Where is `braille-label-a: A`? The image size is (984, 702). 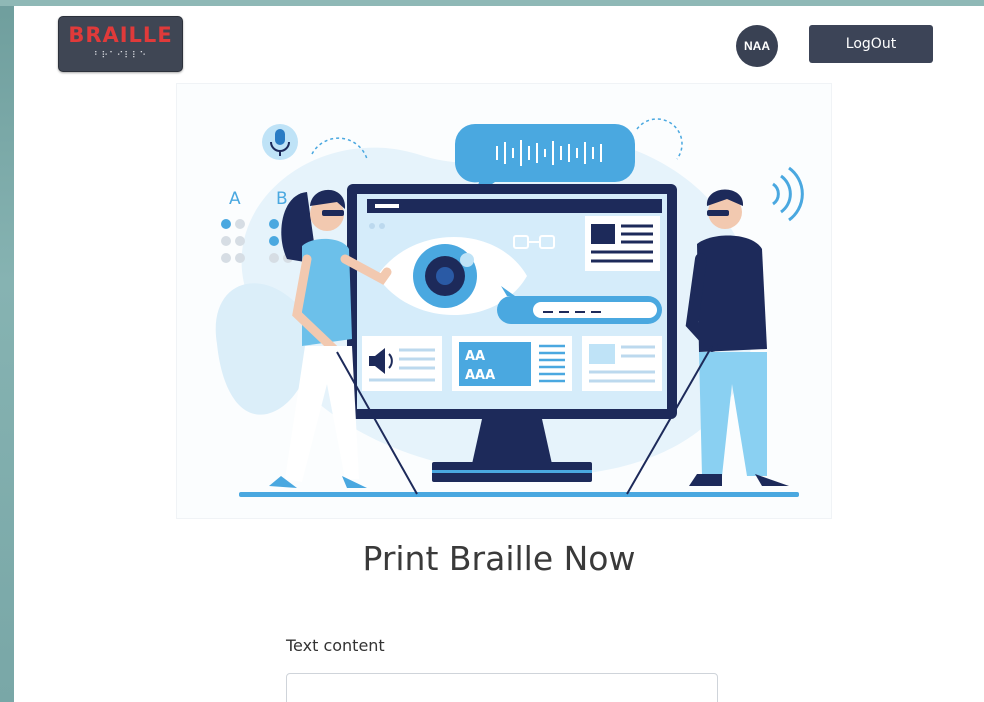
braille-label-a: A is located at coordinates (235, 199).